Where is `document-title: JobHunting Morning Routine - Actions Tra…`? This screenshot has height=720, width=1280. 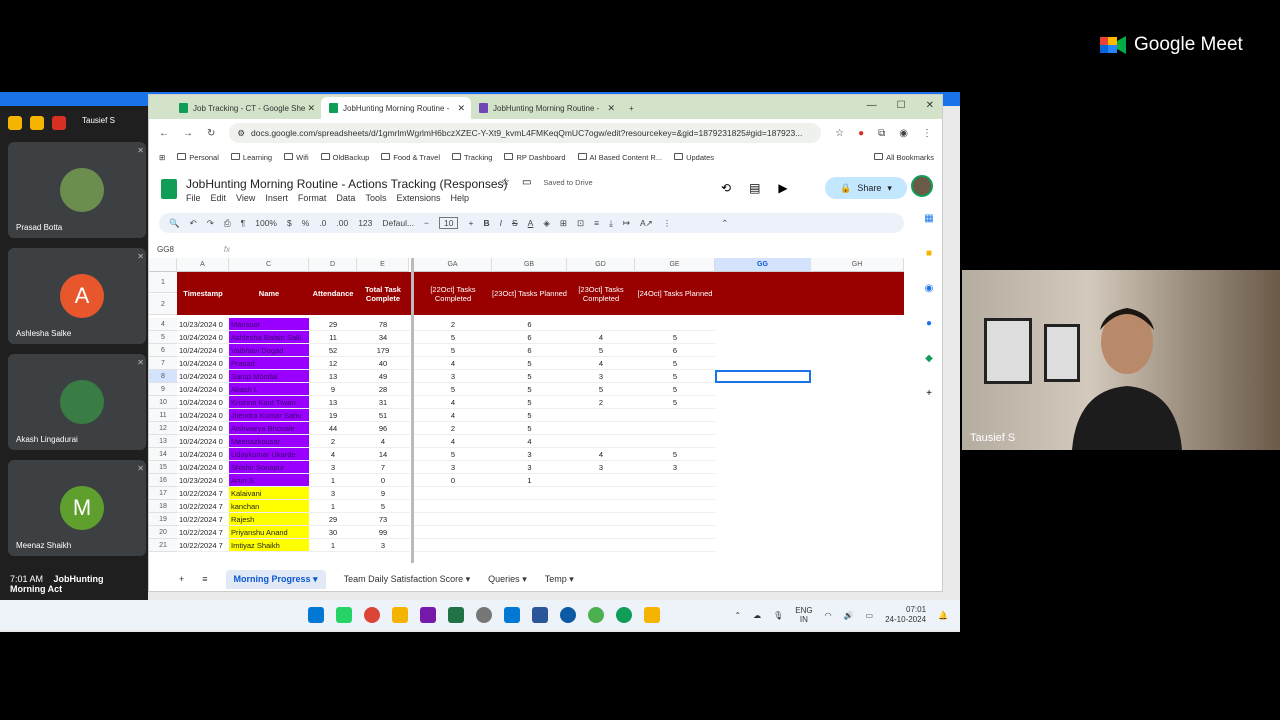
document-title: JobHunting Morning Routine - Actions Tra… is located at coordinates (347, 184).